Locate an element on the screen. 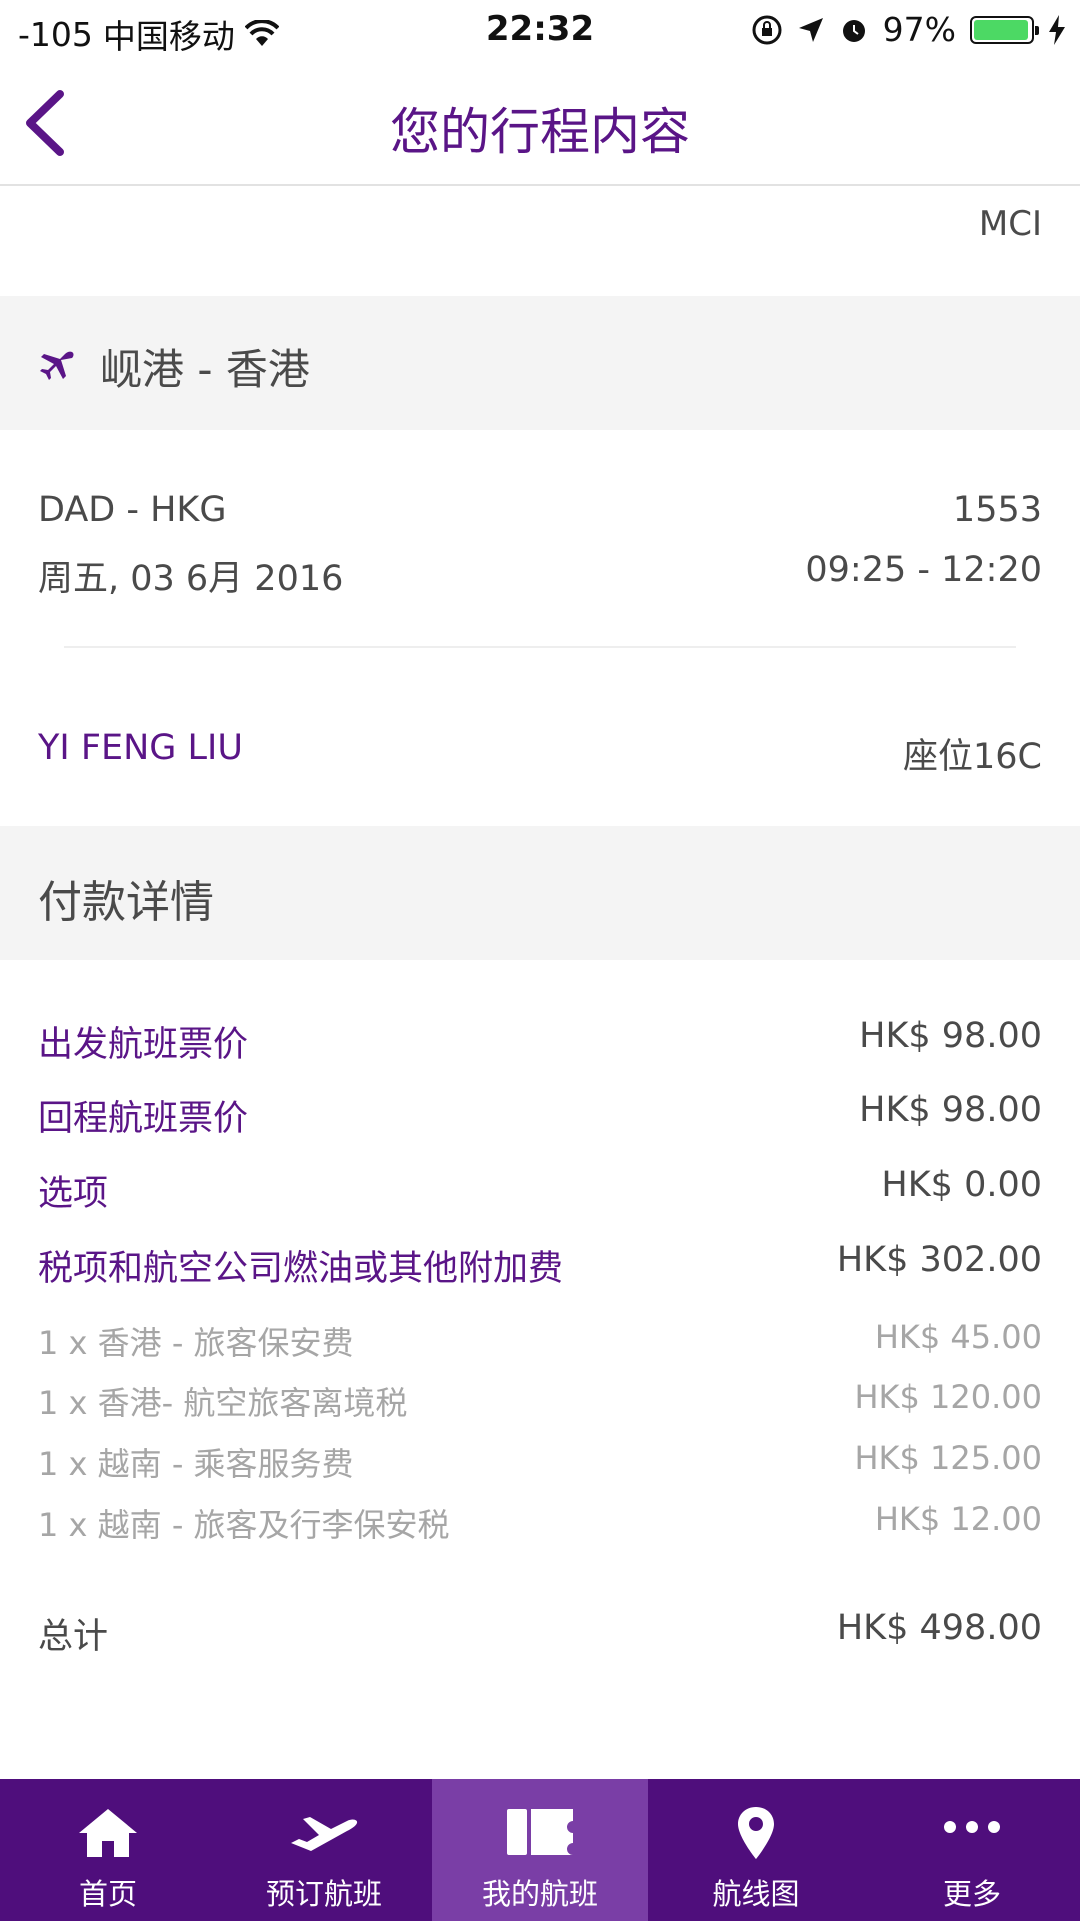 Image resolution: width=1080 pixels, height=1921 pixels. payment-title: 付款详情 is located at coordinates (126, 902).